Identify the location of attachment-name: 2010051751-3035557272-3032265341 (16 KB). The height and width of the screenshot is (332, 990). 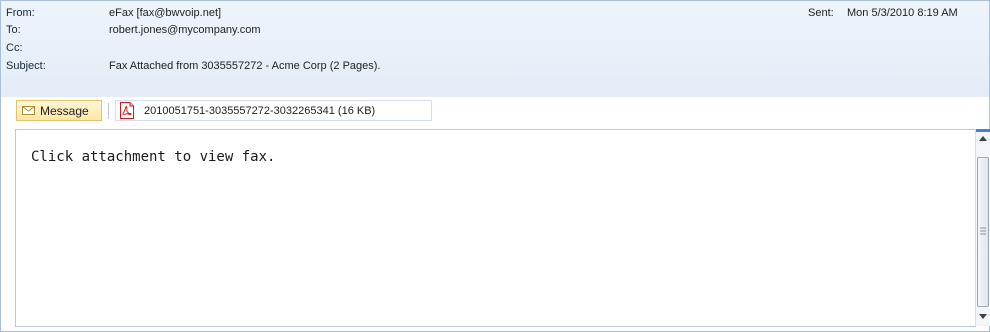
(259, 111).